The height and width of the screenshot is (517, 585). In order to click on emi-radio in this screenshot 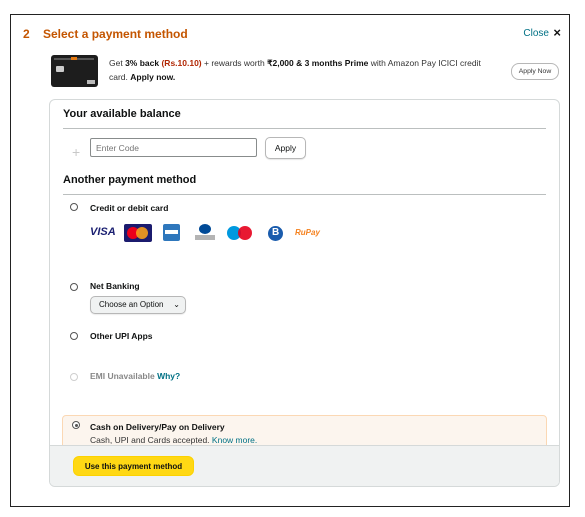, I will do `click(74, 377)`.